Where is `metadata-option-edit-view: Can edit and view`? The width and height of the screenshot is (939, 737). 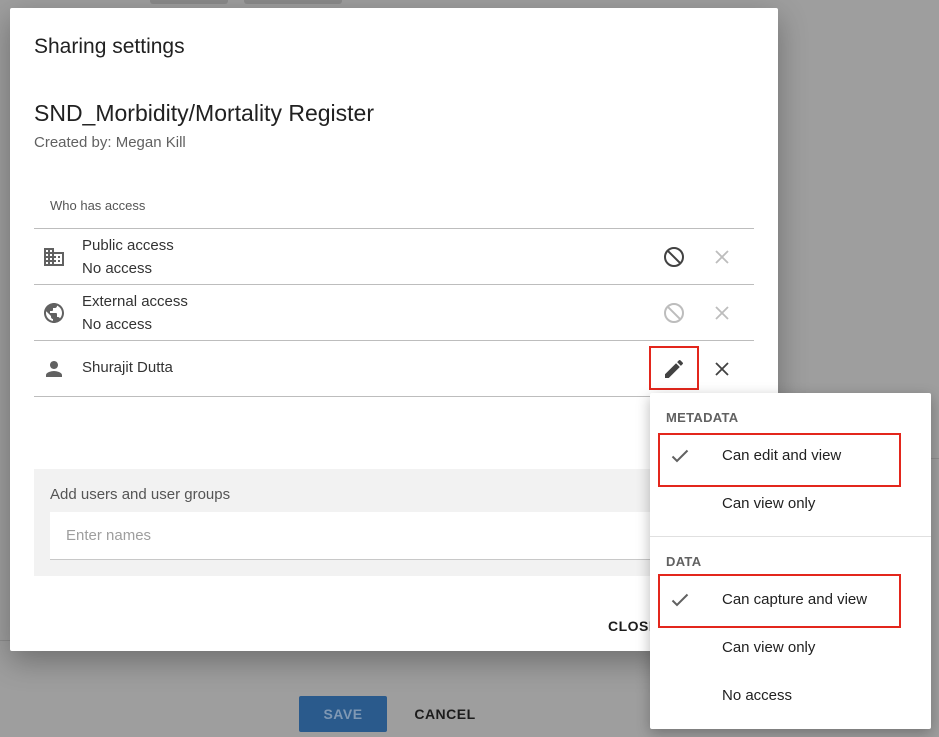 metadata-option-edit-view: Can edit and view is located at coordinates (790, 456).